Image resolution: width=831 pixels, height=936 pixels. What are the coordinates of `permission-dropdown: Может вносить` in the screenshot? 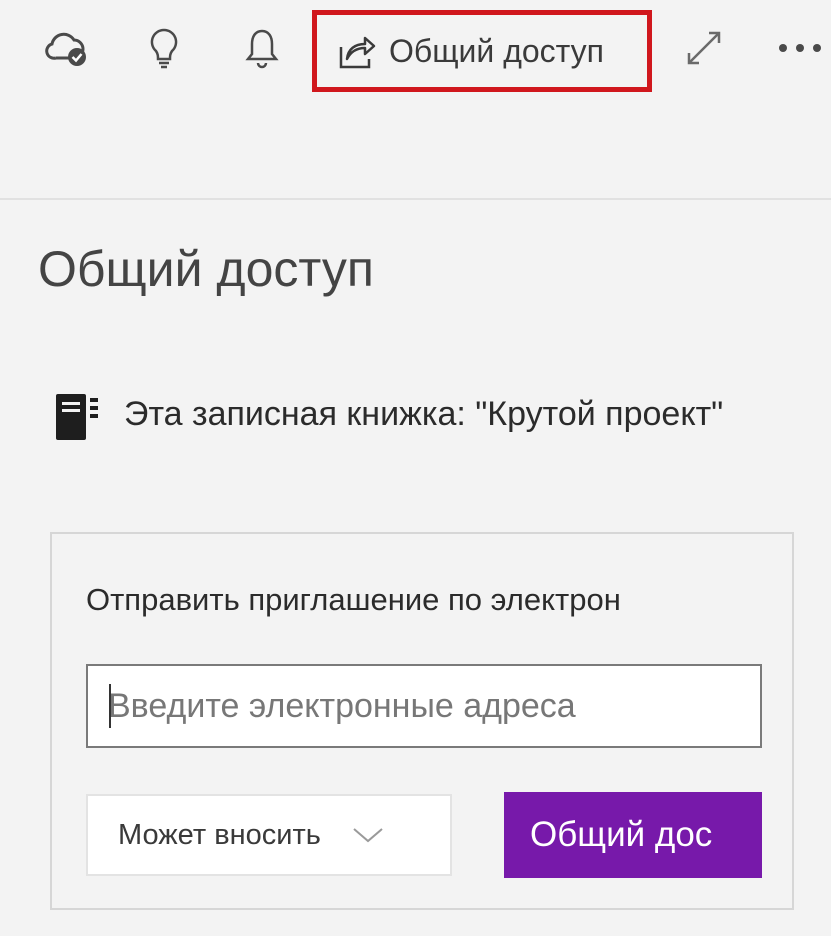 It's located at (269, 835).